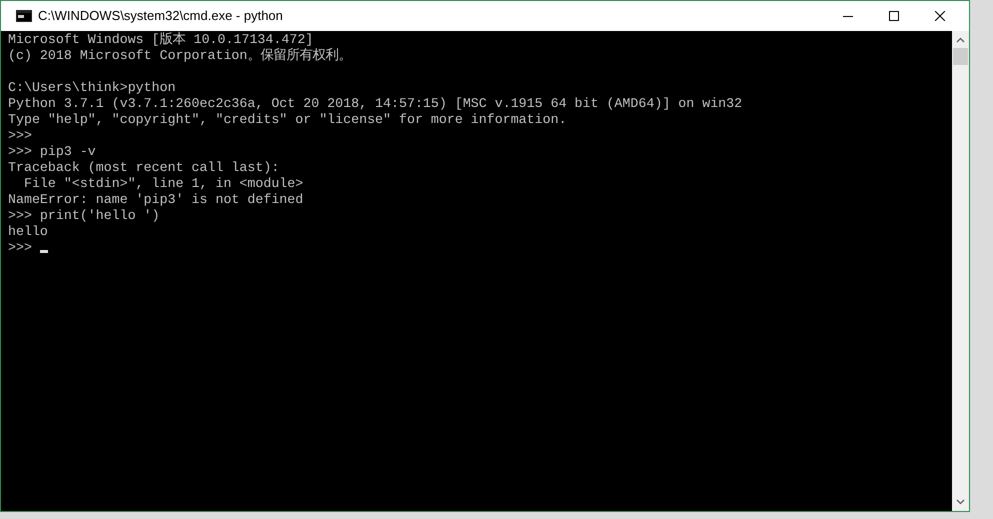 The height and width of the screenshot is (519, 993). Describe the element at coordinates (375, 104) in the screenshot. I see `console-line: Python 3.7.1 (v3.7.1:260ec2c36a, Oct 20 2018, 14:57:15) [MSC v.1915 64 bit (AMD64)] on win32` at that location.